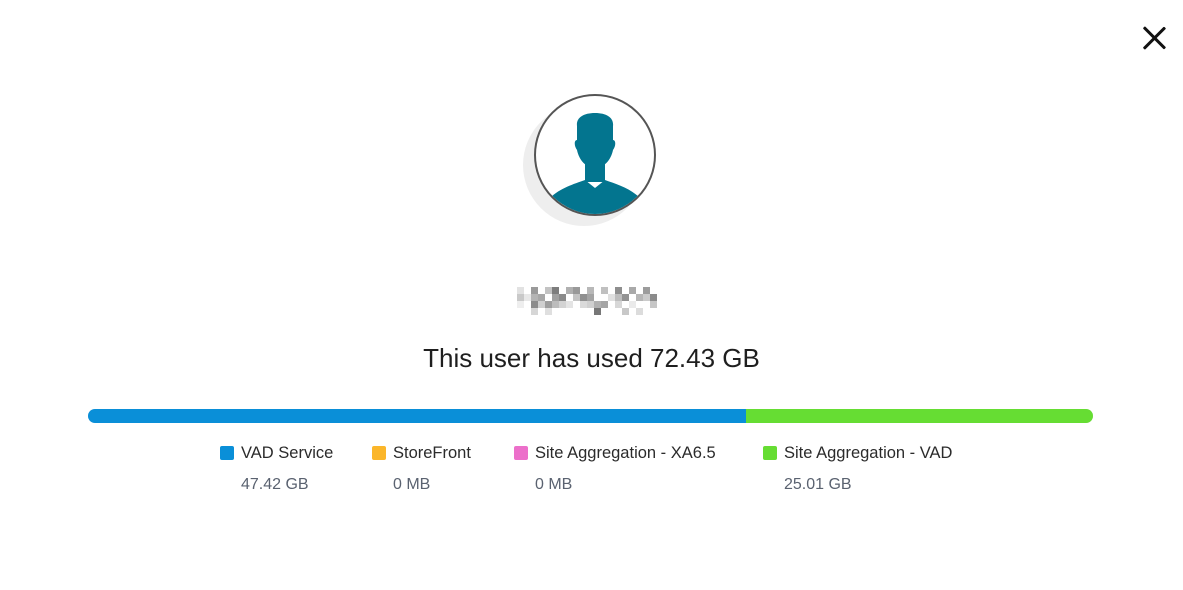 Image resolution: width=1183 pixels, height=590 pixels. Describe the element at coordinates (421, 468) in the screenshot. I see `legend-item-storefront: StoreFront 0 MB` at that location.